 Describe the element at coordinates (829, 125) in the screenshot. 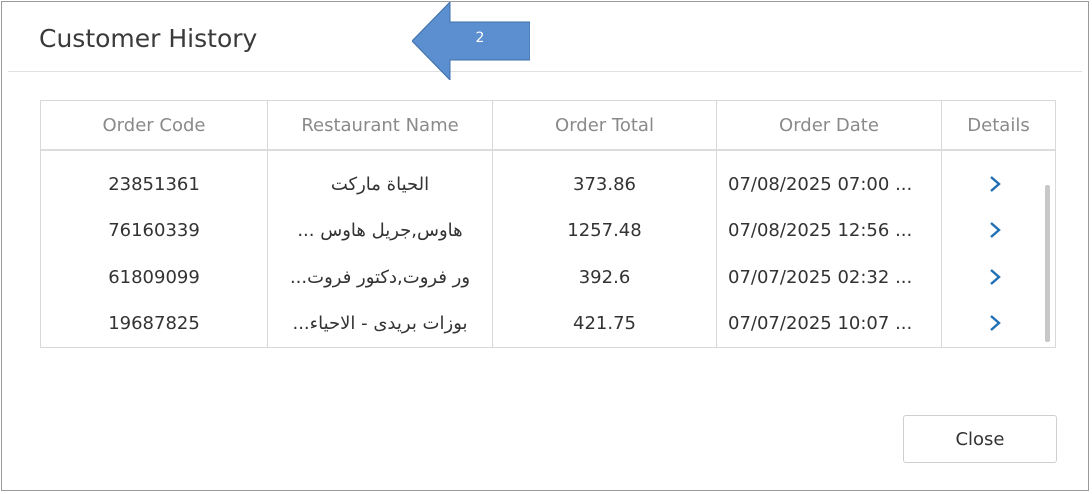

I see `header-order-date: Order Date` at that location.